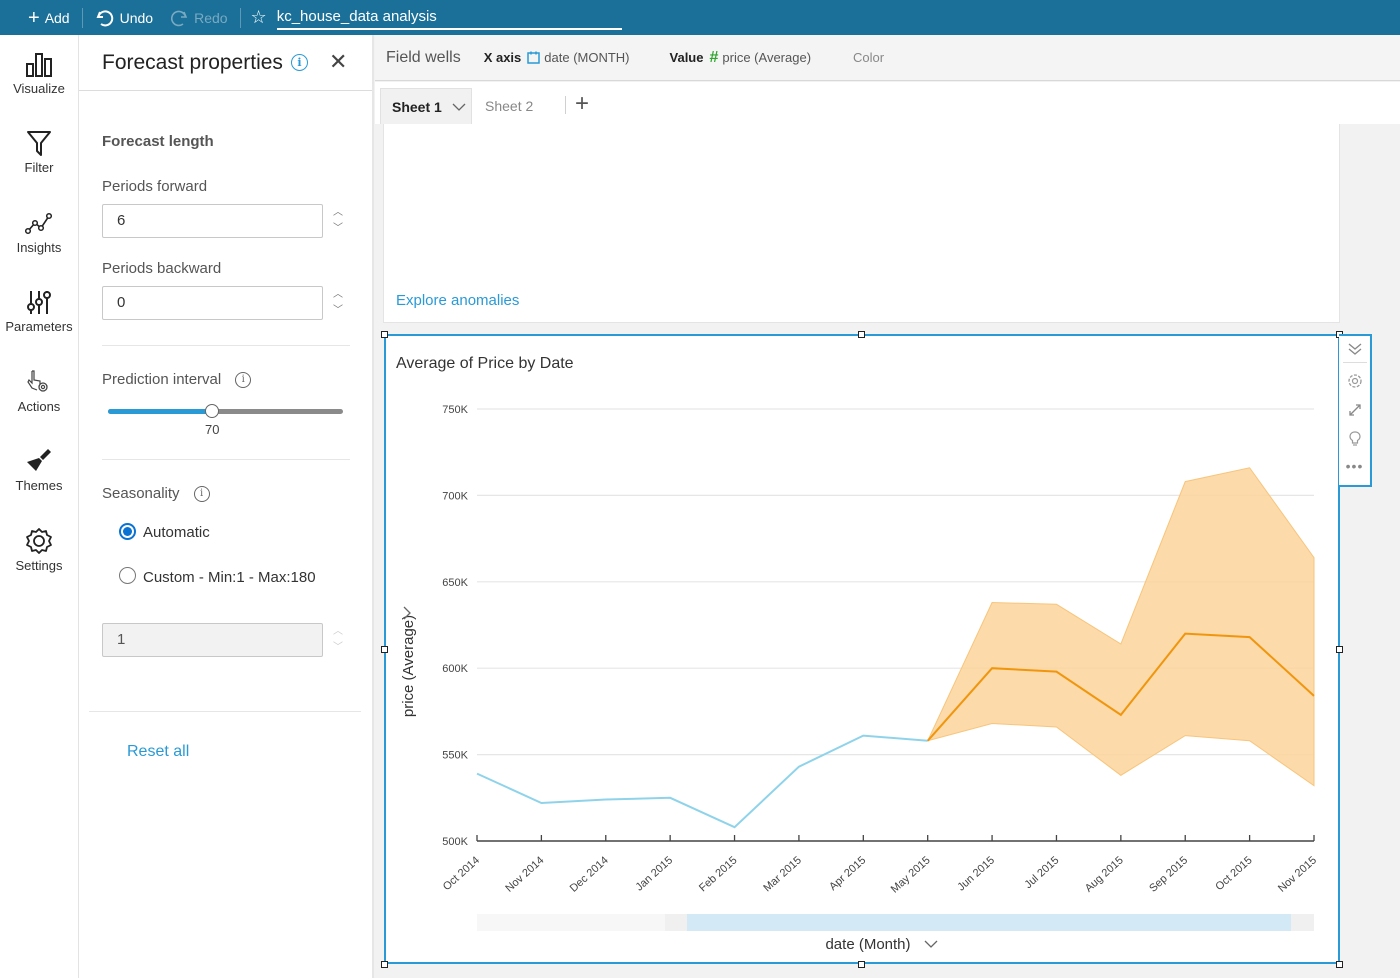 Image resolution: width=1400 pixels, height=978 pixels. Describe the element at coordinates (39, 232) in the screenshot. I see `nav-insights: Insights` at that location.